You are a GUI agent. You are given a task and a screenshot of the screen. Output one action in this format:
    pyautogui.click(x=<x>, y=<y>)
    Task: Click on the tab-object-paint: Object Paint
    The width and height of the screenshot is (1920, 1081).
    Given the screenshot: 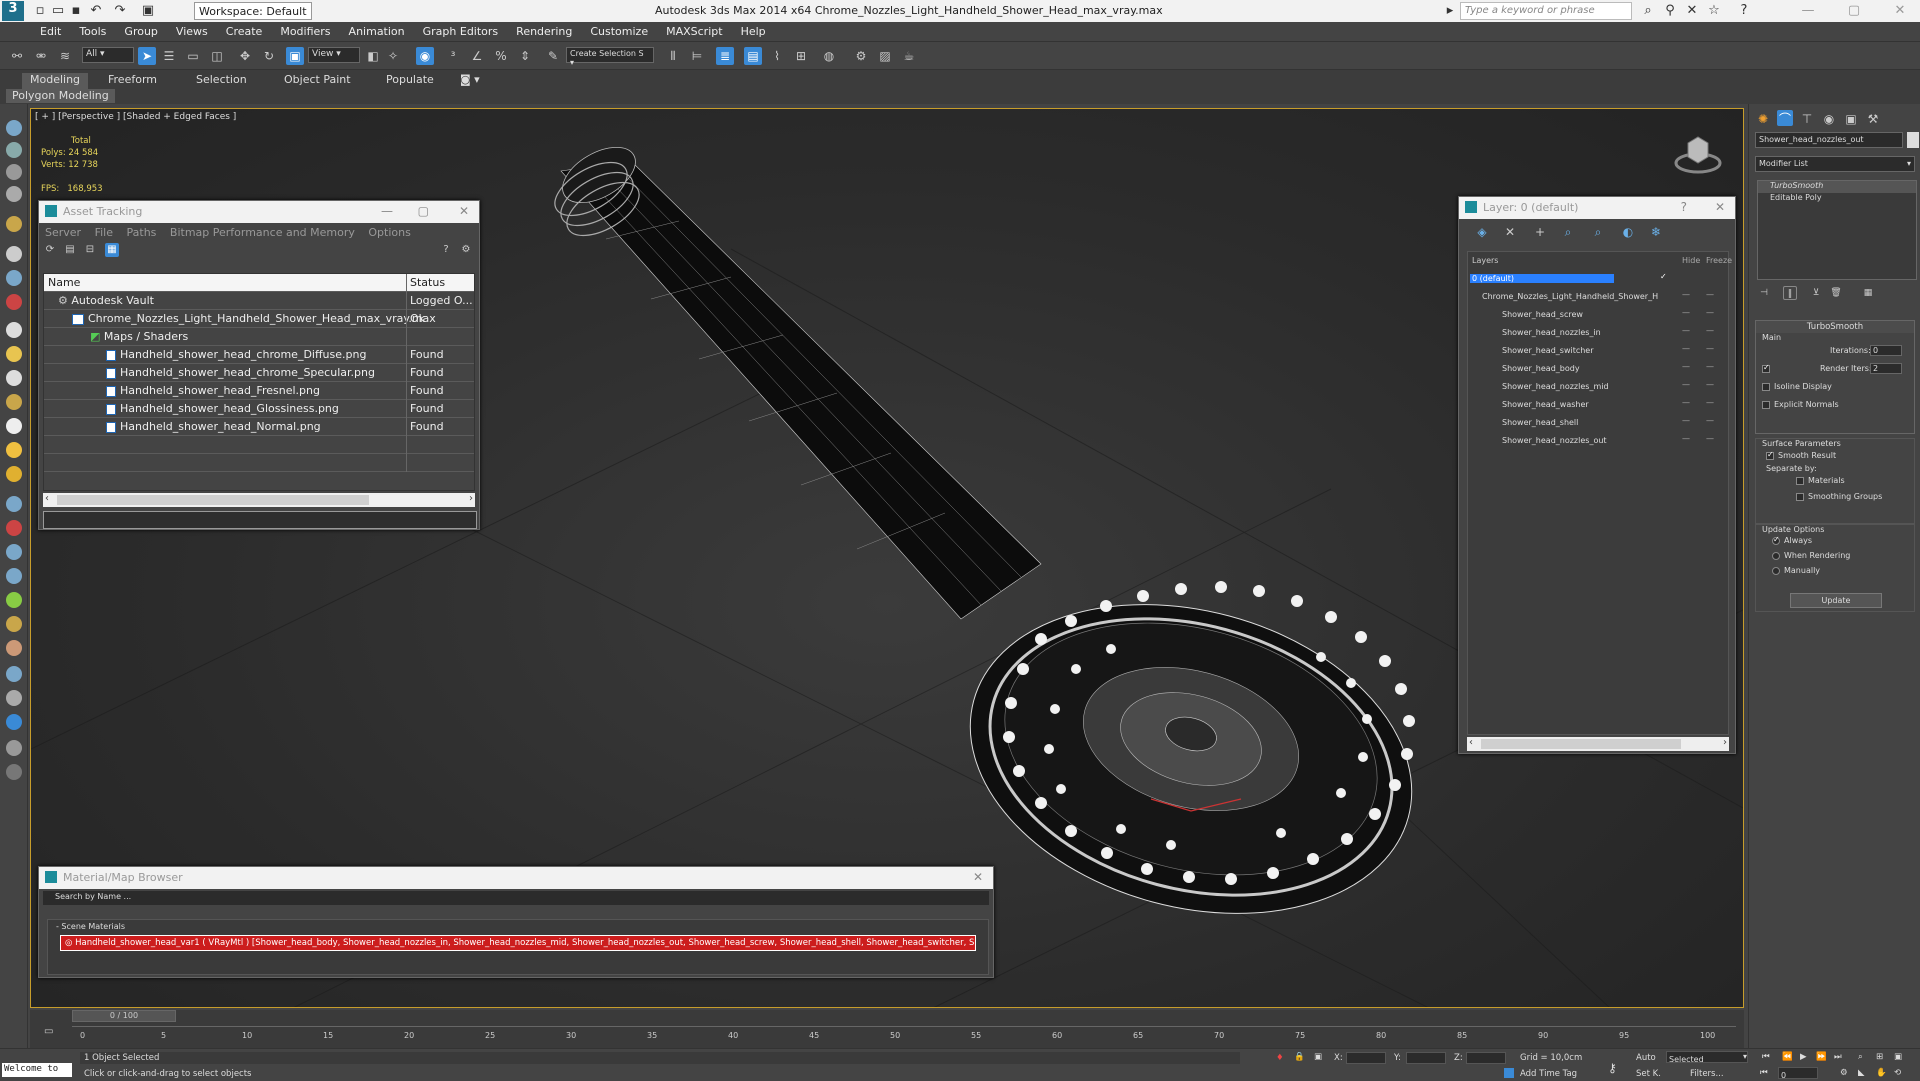 What is the action you would take?
    pyautogui.click(x=317, y=81)
    